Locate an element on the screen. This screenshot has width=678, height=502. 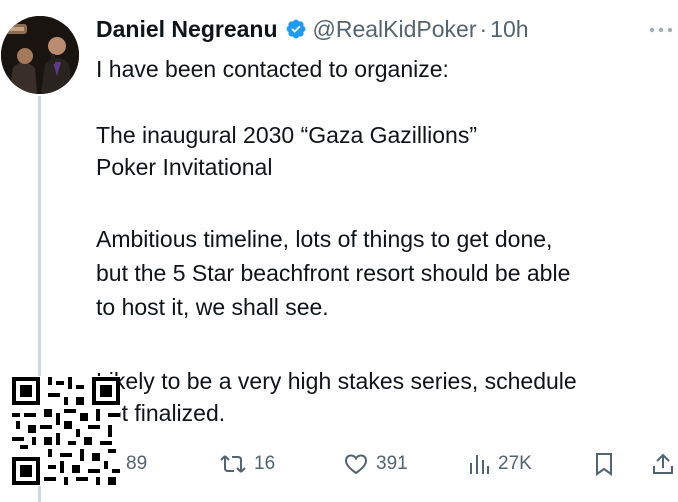
bookmark-button is located at coordinates (604, 464).